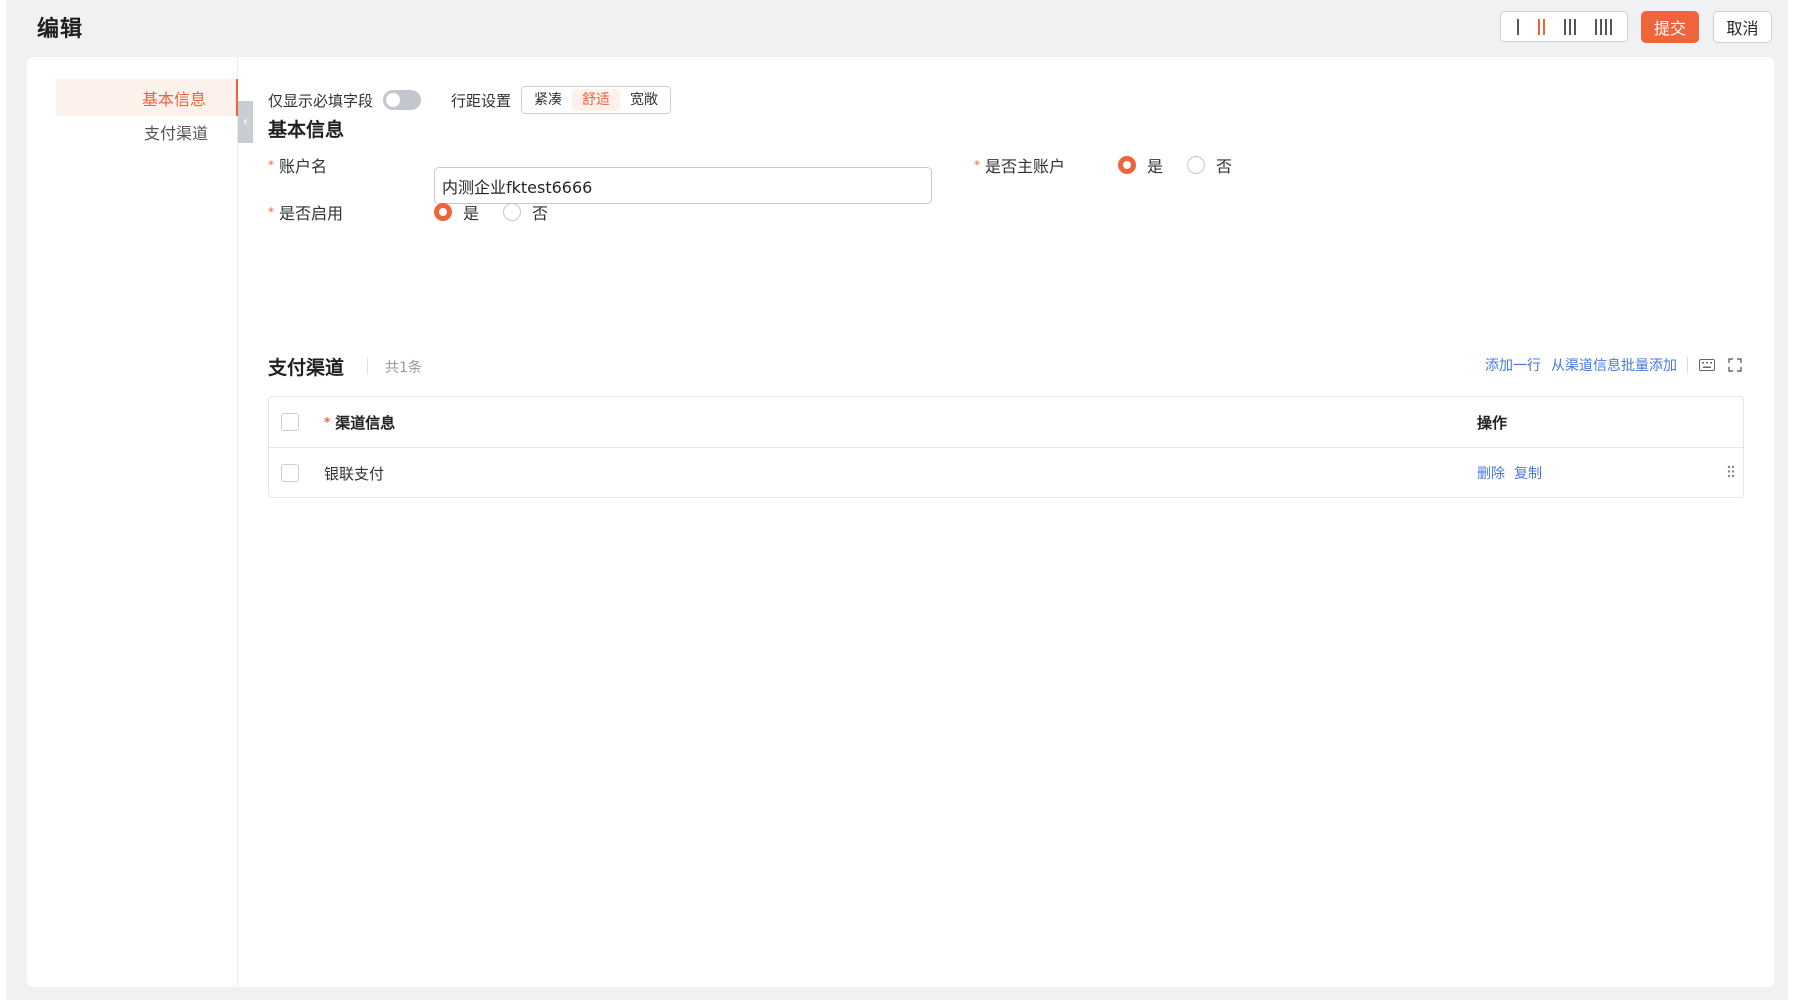  I want to click on nav-item-basic-info: 基本信息, so click(147, 97).